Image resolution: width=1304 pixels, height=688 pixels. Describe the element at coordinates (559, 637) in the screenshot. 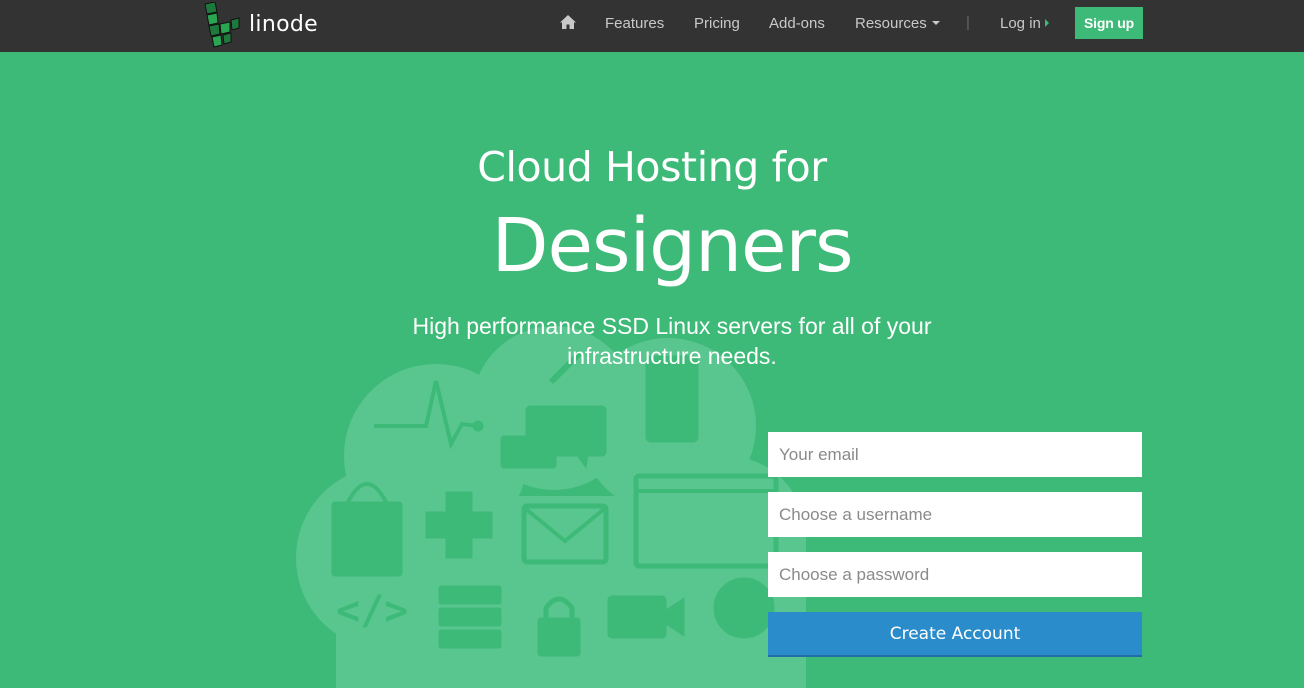

I see `lock-icon` at that location.